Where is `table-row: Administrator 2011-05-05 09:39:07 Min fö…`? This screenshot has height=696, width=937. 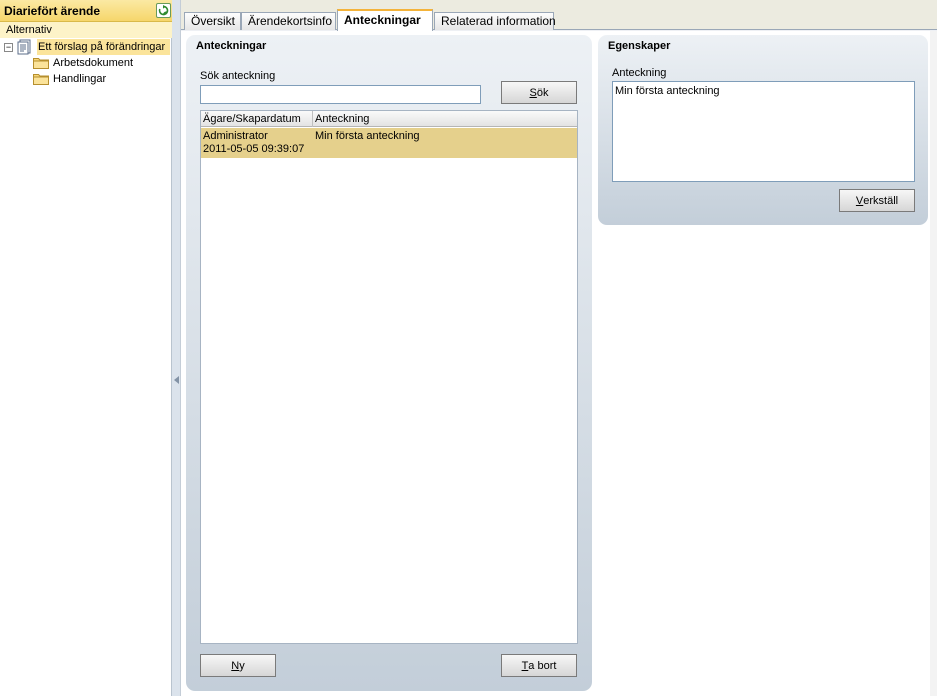 table-row: Administrator 2011-05-05 09:39:07 Min fö… is located at coordinates (389, 143).